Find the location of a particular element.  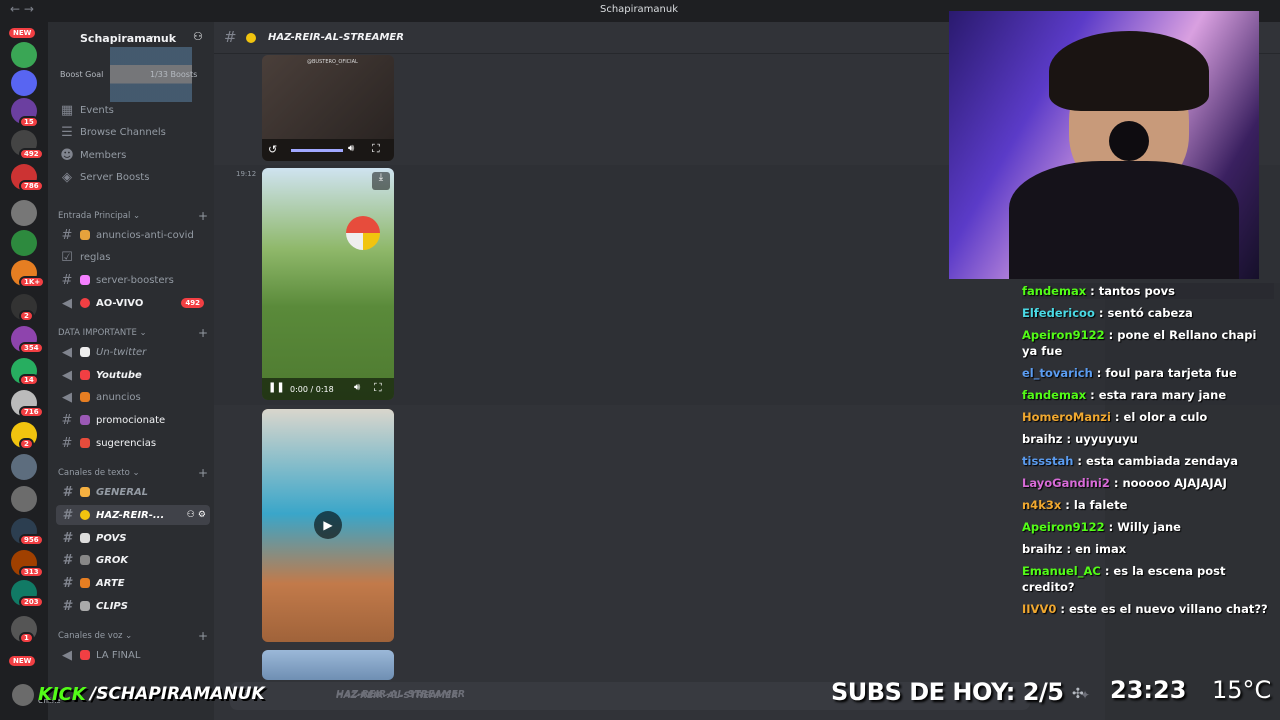

kick-logo: KICK is located at coordinates (62, 694).